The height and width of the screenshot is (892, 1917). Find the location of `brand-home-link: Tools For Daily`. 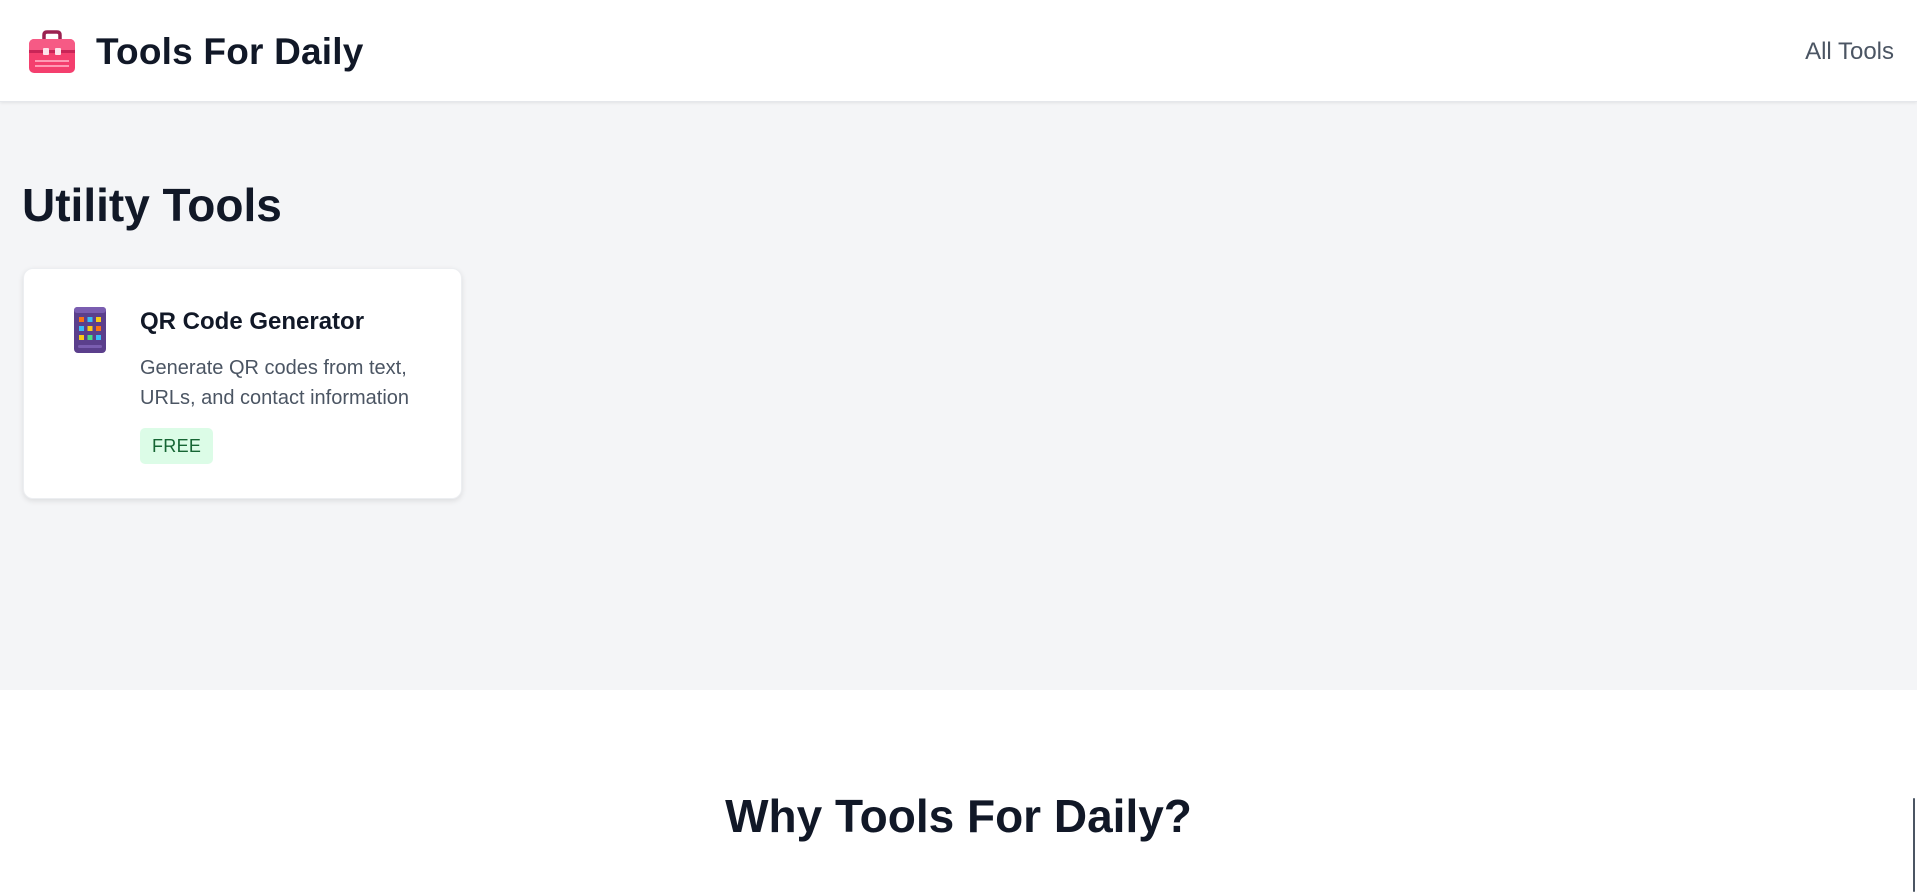

brand-home-link: Tools For Daily is located at coordinates (196, 52).